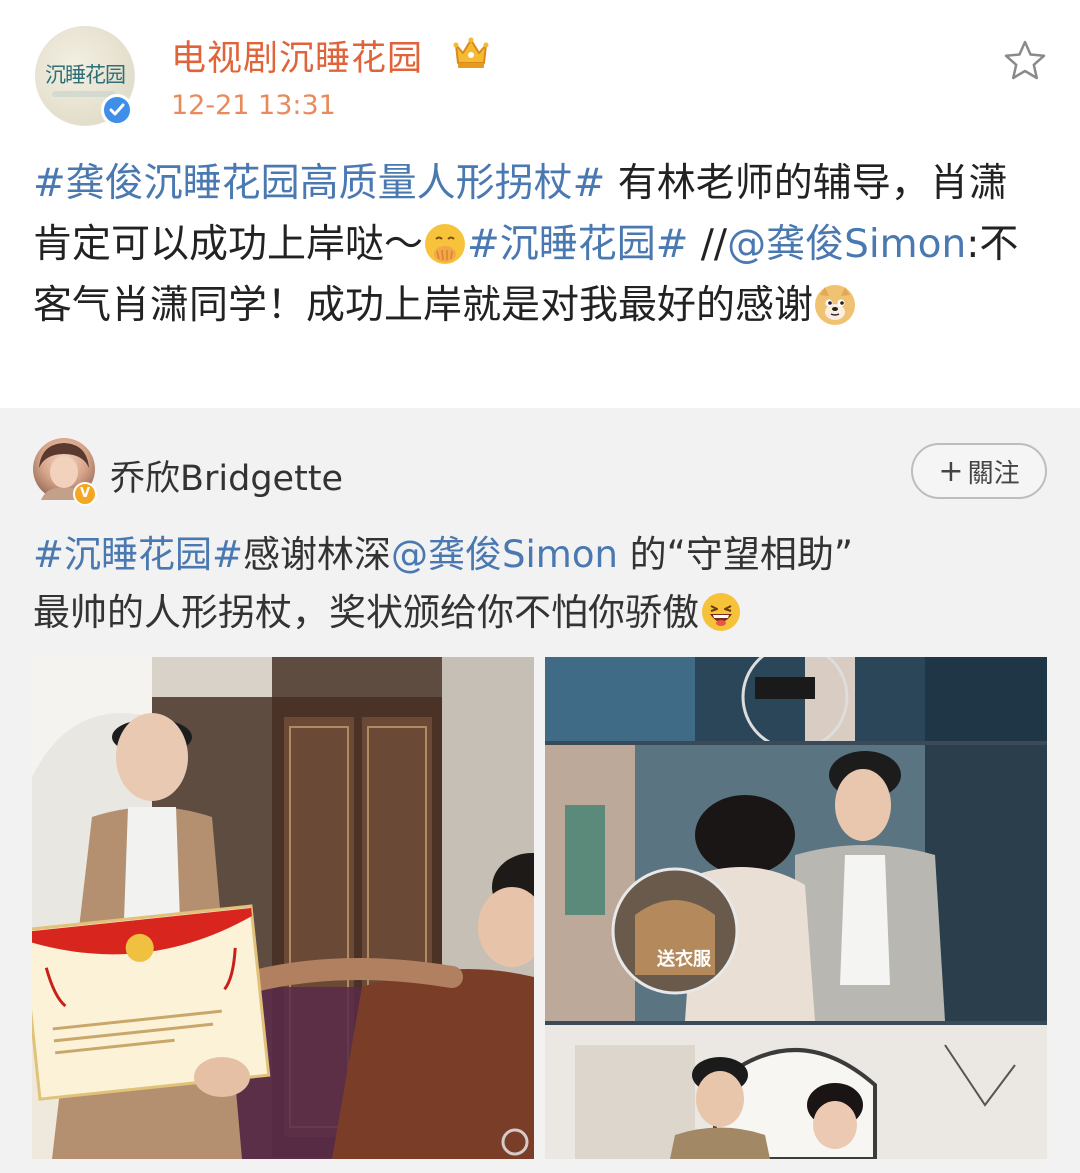 This screenshot has height=1173, width=1080. Describe the element at coordinates (319, 183) in the screenshot. I see `hashtag-link: #龚俊沉睡花园高质量人形拐杖#` at that location.